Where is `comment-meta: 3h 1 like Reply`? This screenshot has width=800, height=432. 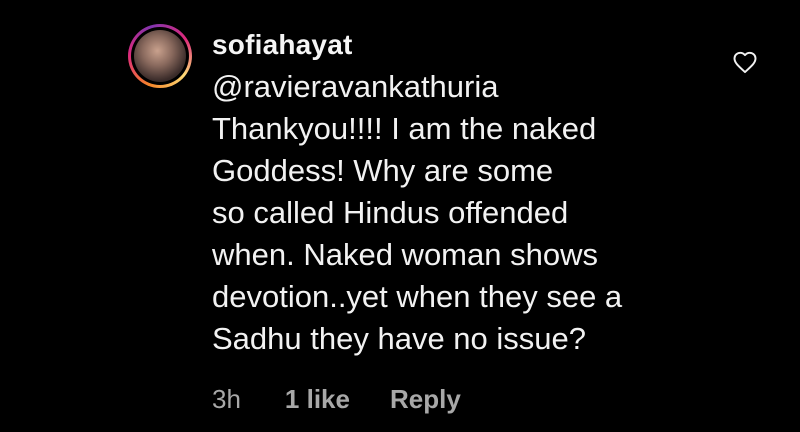 comment-meta: 3h 1 like Reply is located at coordinates (336, 399).